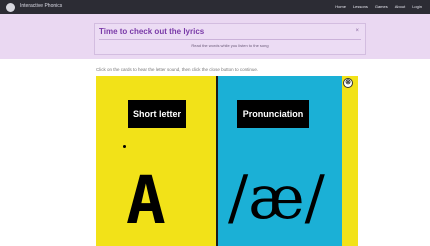 This screenshot has width=430, height=246. I want to click on banner-close-icon: ×, so click(357, 31).